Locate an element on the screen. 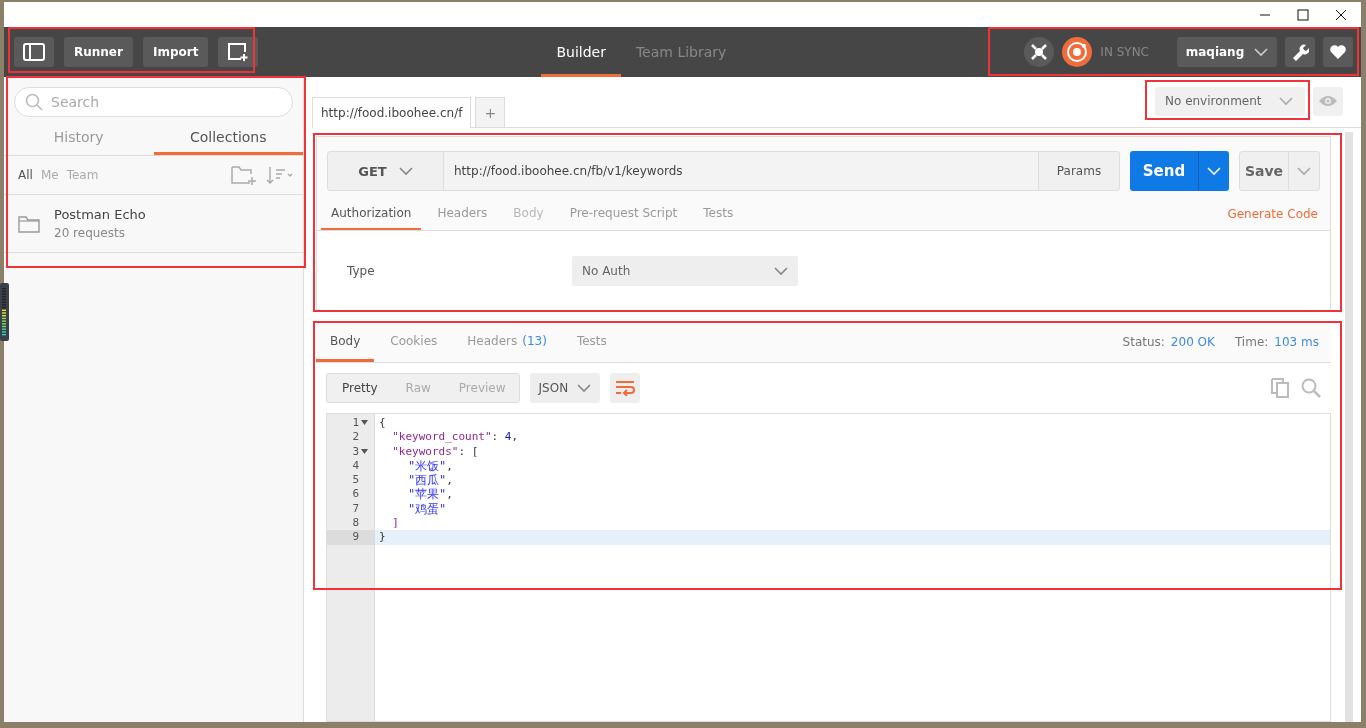  response-tab: Cookies is located at coordinates (414, 342).